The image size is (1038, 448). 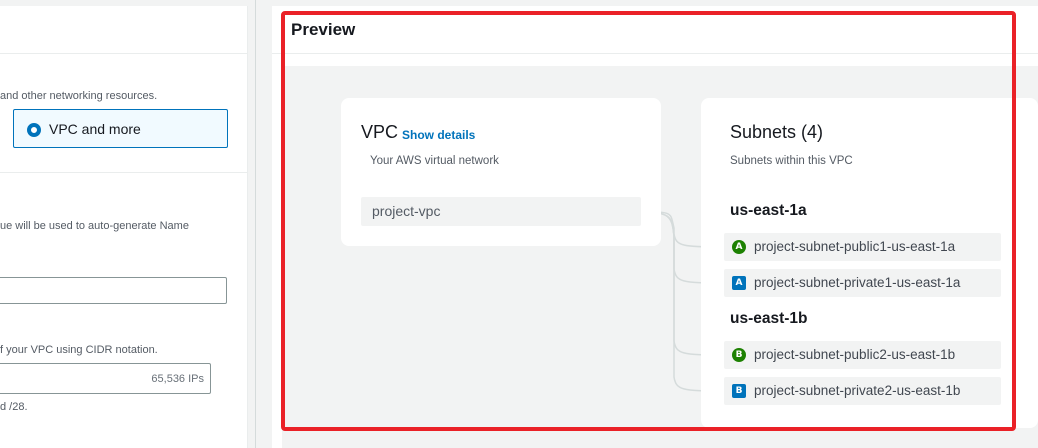 I want to click on subnet-item-public2: B project-subnet-public2-us-east-1b, so click(x=862, y=355).